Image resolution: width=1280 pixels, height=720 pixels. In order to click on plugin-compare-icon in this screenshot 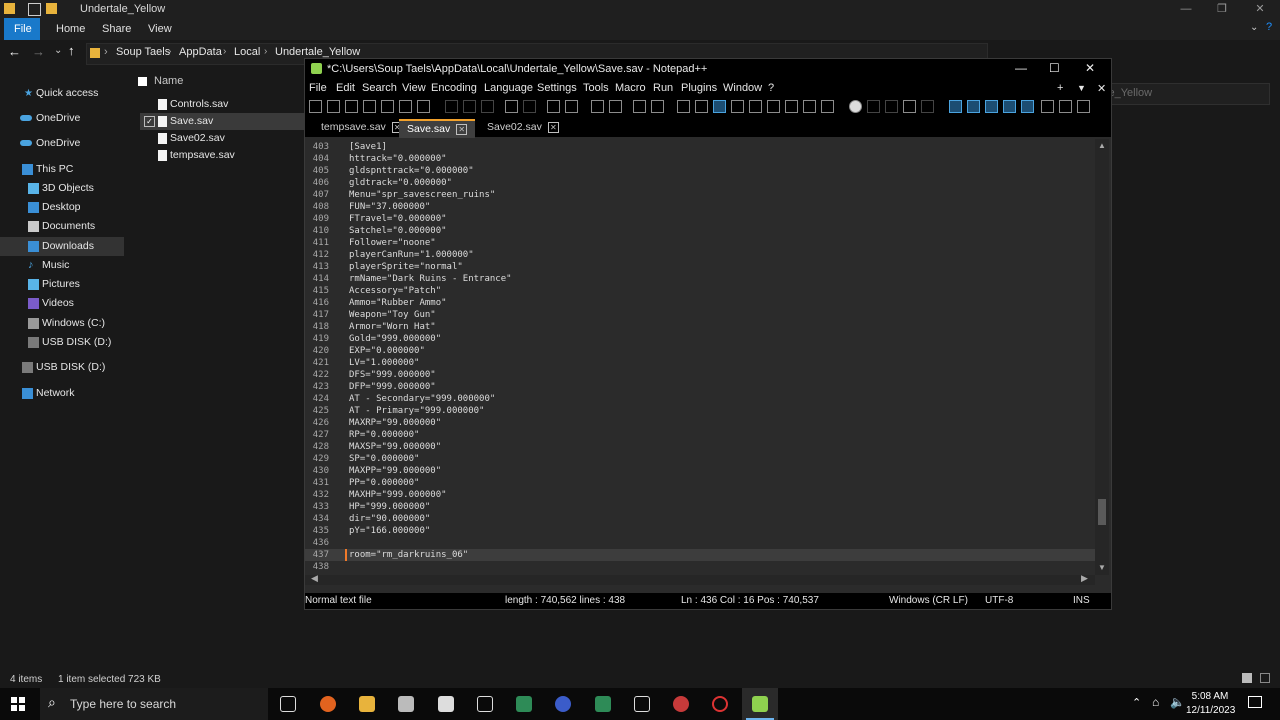, I will do `click(955, 106)`.